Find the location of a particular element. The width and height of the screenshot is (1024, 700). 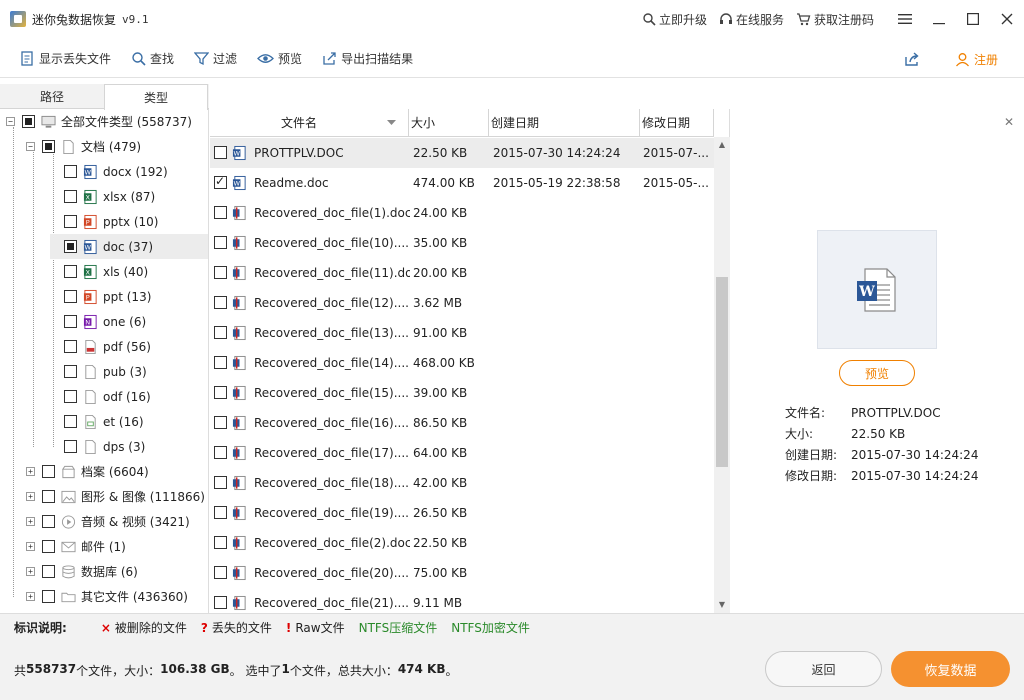

maximize-button is located at coordinates (973, 19).